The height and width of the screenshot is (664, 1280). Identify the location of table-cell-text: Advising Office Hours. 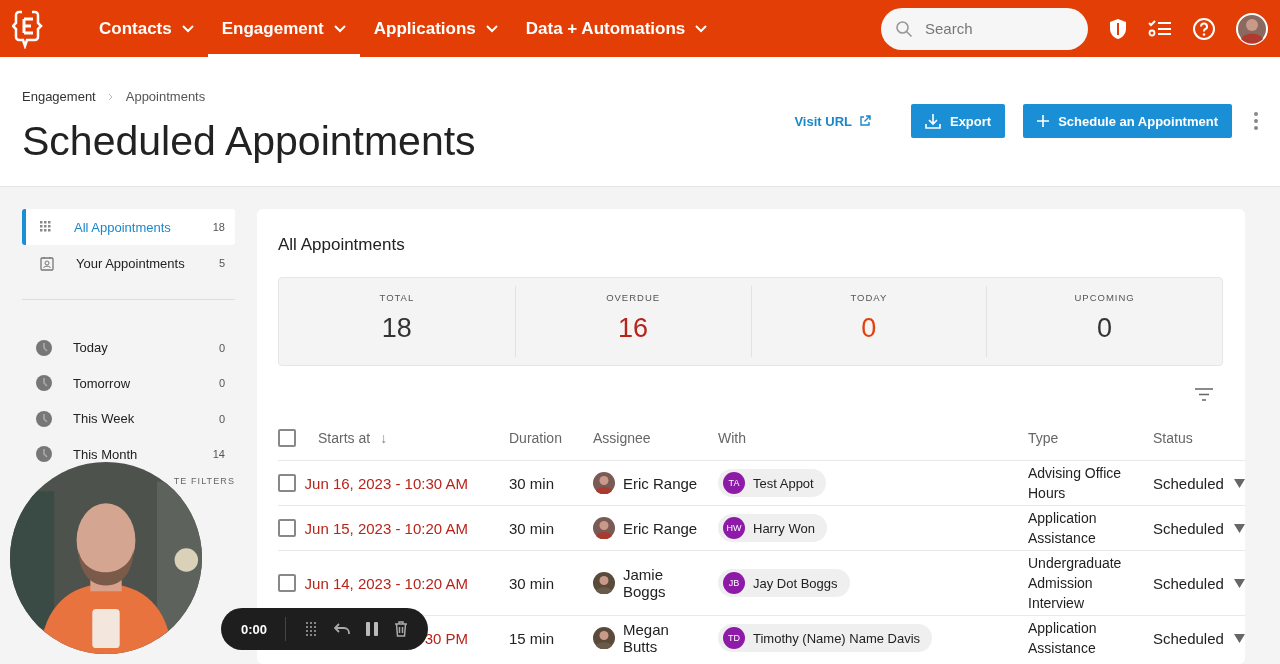
(1075, 483).